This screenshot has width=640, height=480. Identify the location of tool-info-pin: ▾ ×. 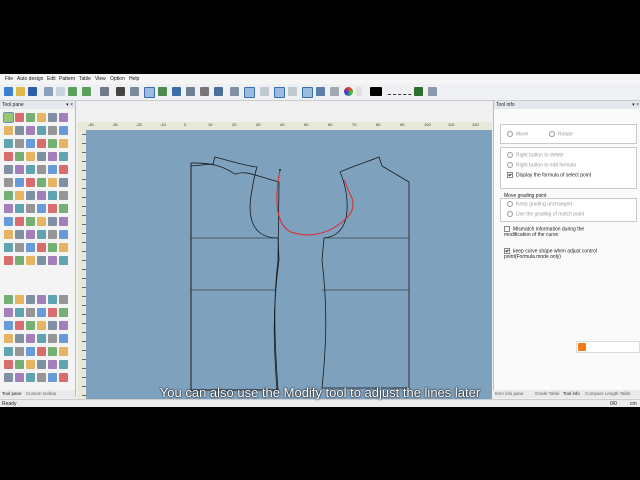
(635, 105).